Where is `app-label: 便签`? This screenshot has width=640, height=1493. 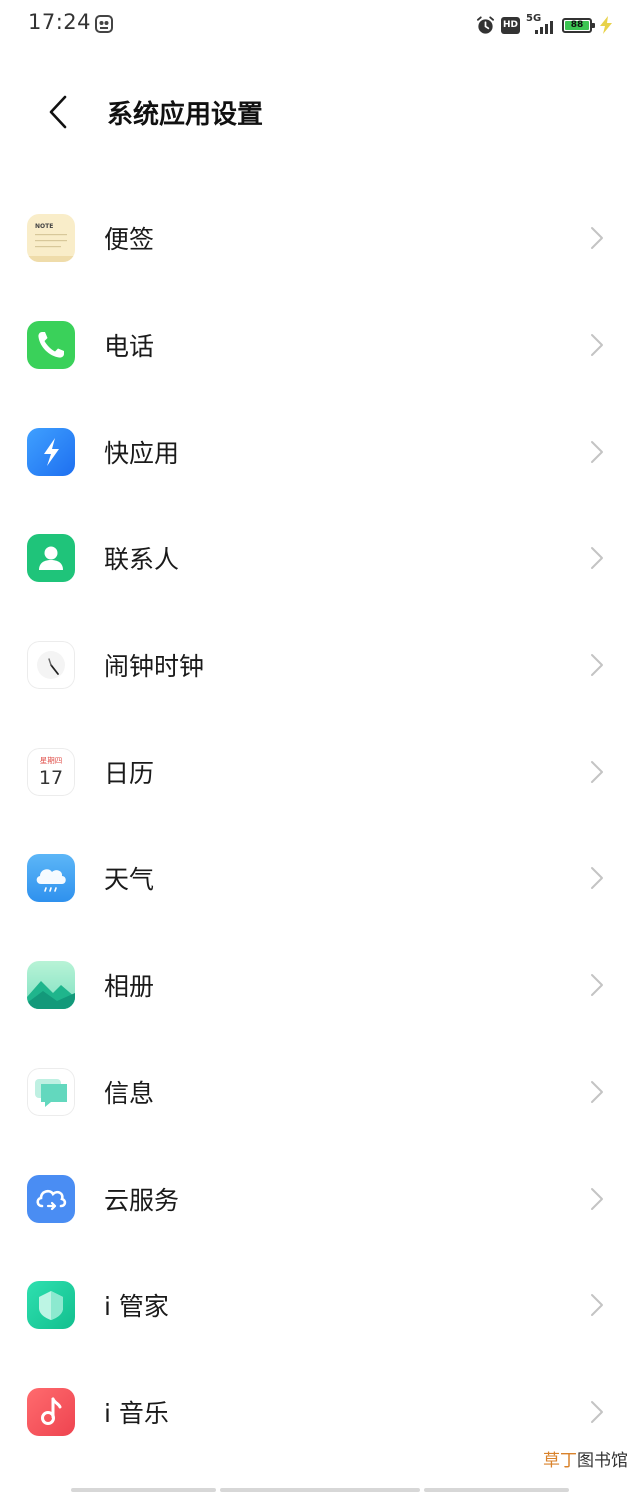
app-label: 便签 is located at coordinates (129, 240).